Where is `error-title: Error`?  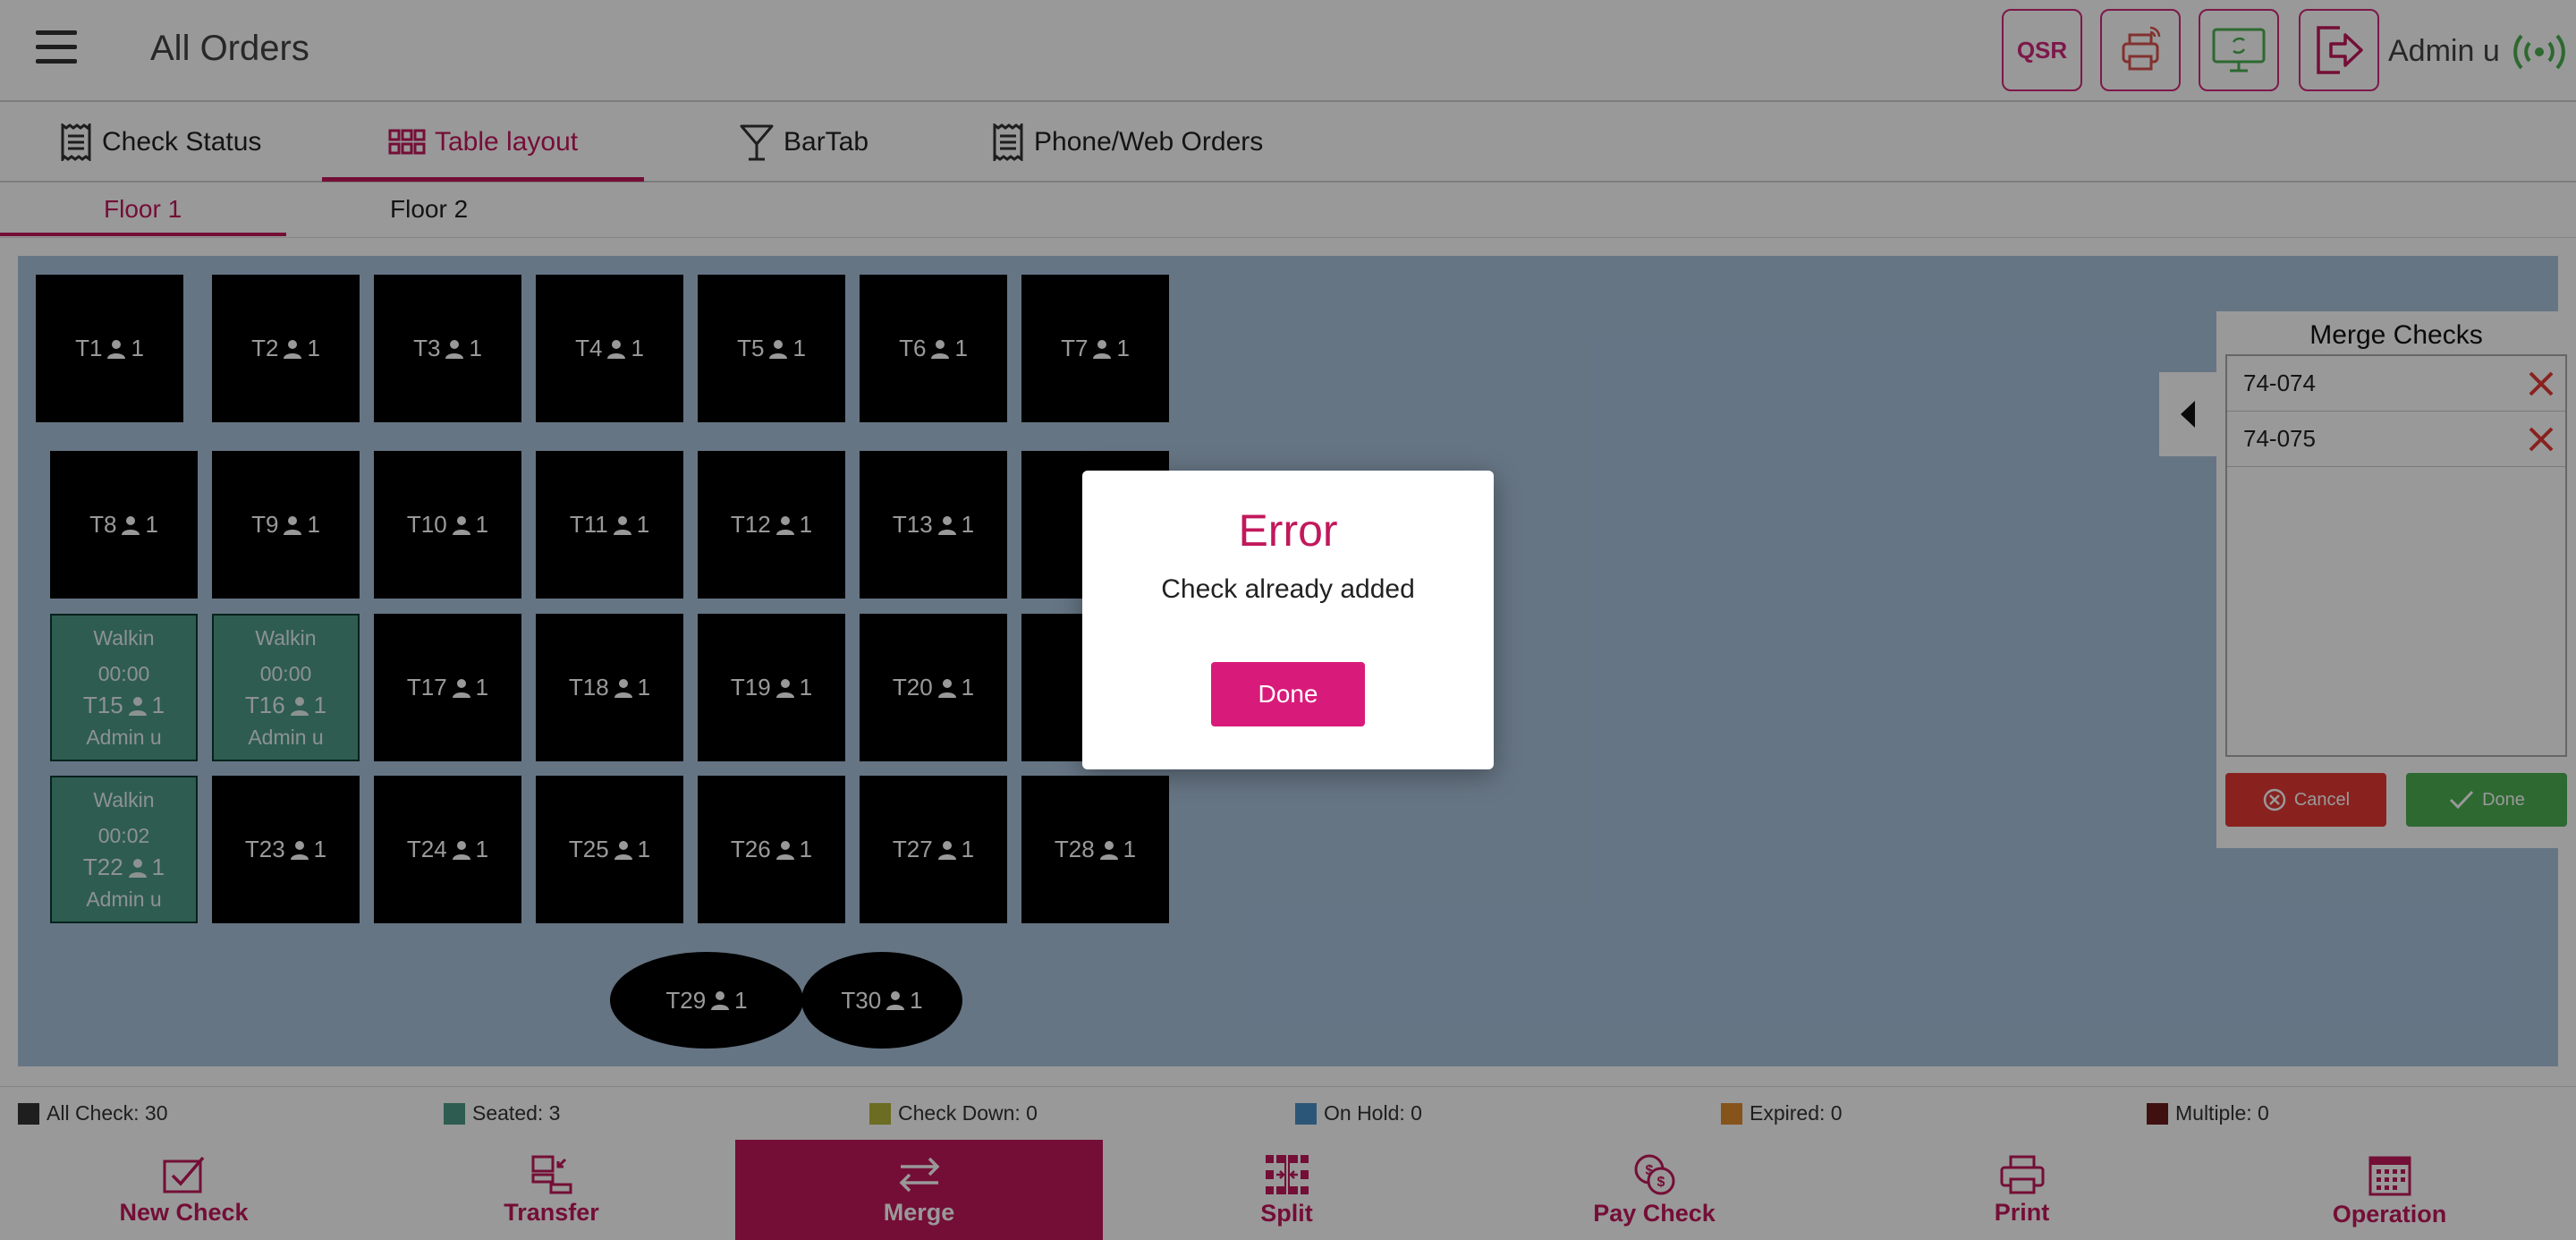 error-title: Error is located at coordinates (1288, 530).